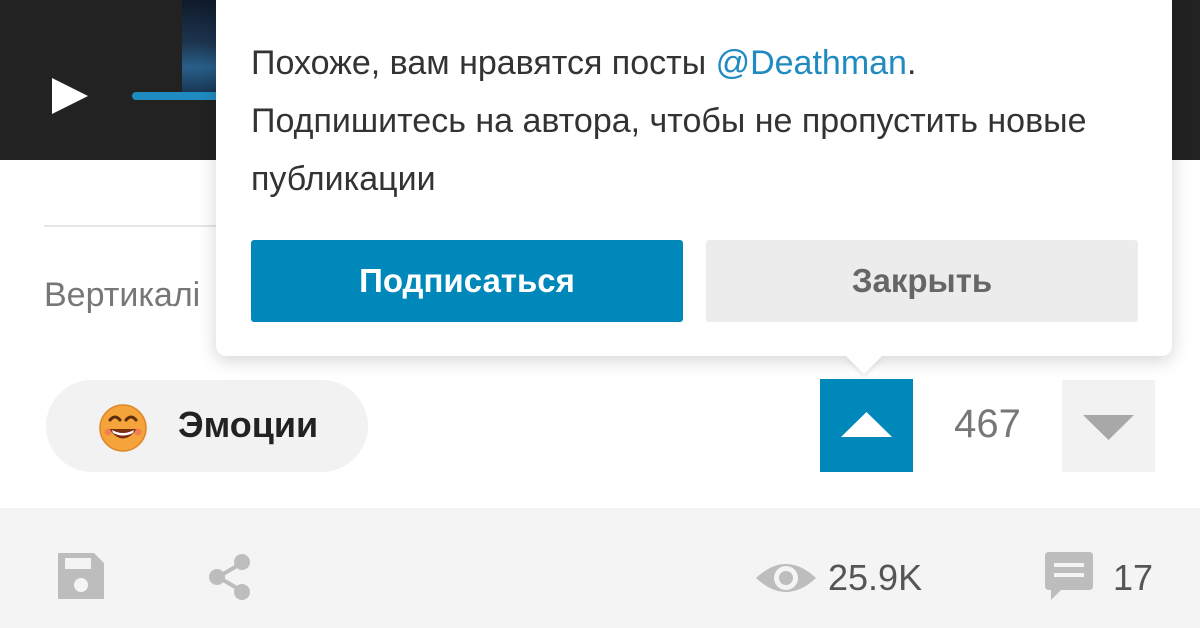  Describe the element at coordinates (1069, 577) in the screenshot. I see `comment-icon` at that location.